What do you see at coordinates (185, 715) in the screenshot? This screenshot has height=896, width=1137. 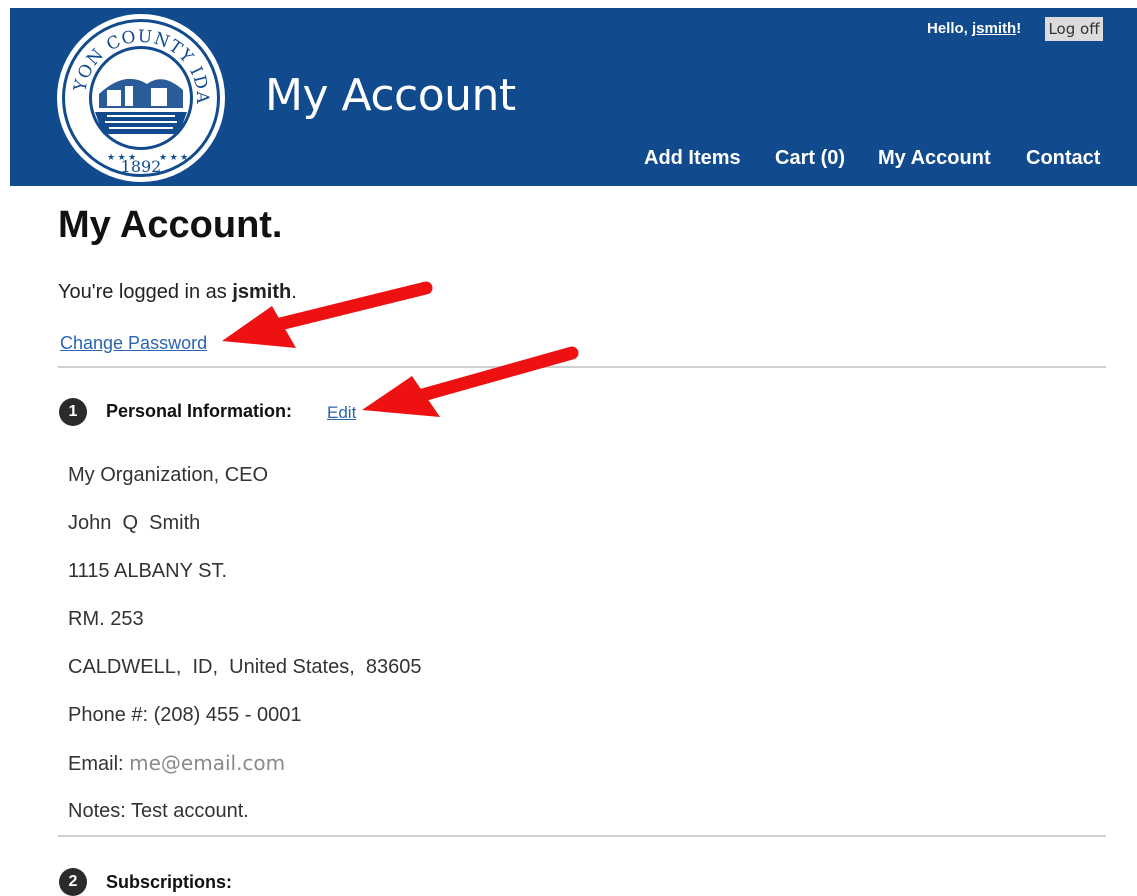 I see `info-phone: Phone #: (208) 455 - 0001` at bounding box center [185, 715].